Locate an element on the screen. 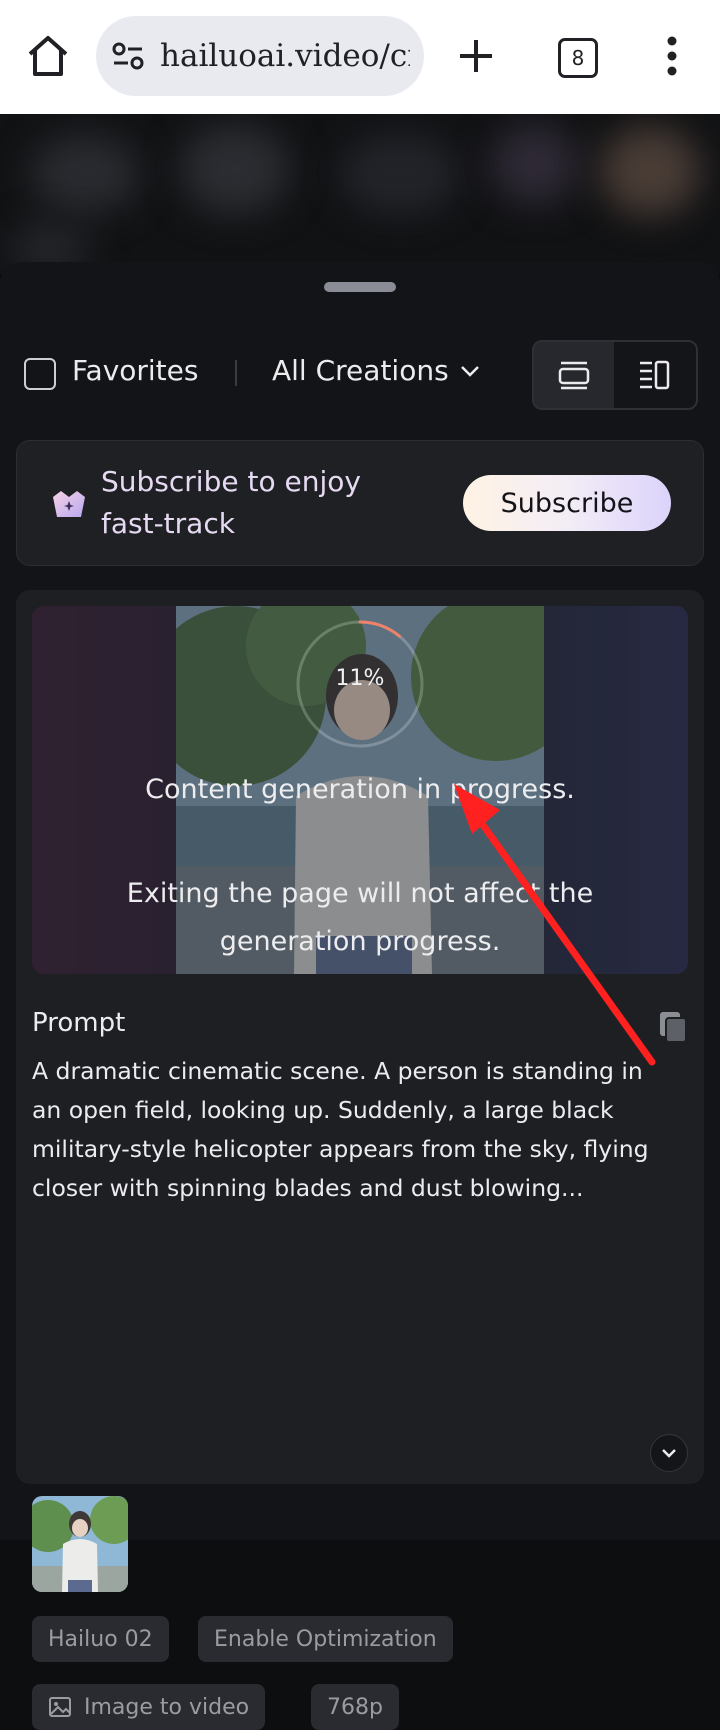 Image resolution: width=720 pixels, height=1730 pixels. copy-icon is located at coordinates (673, 1027).